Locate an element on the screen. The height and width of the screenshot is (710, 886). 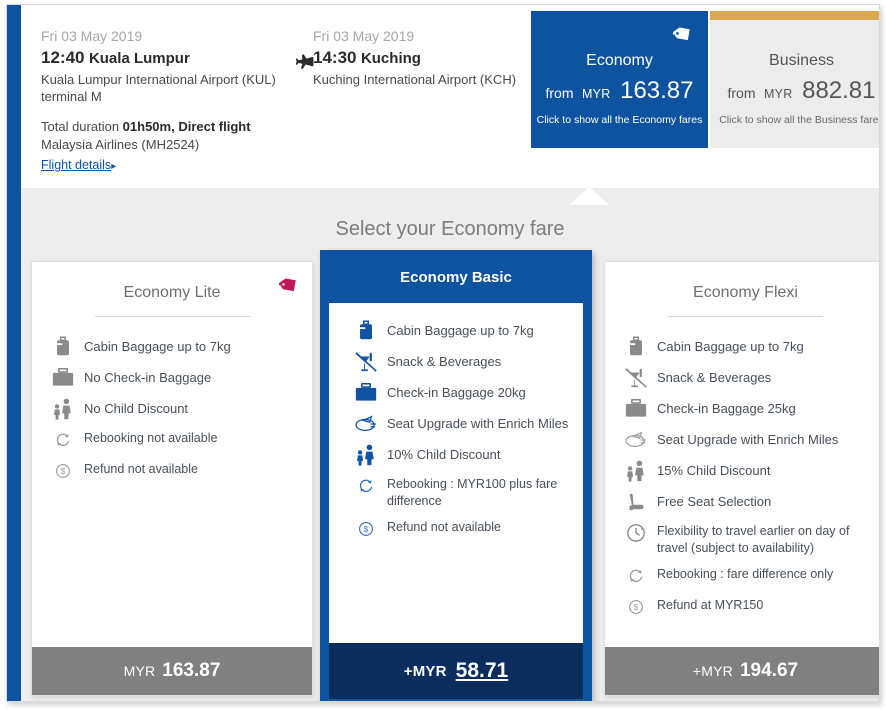
flight-details-label: Flight details is located at coordinates (76, 165).